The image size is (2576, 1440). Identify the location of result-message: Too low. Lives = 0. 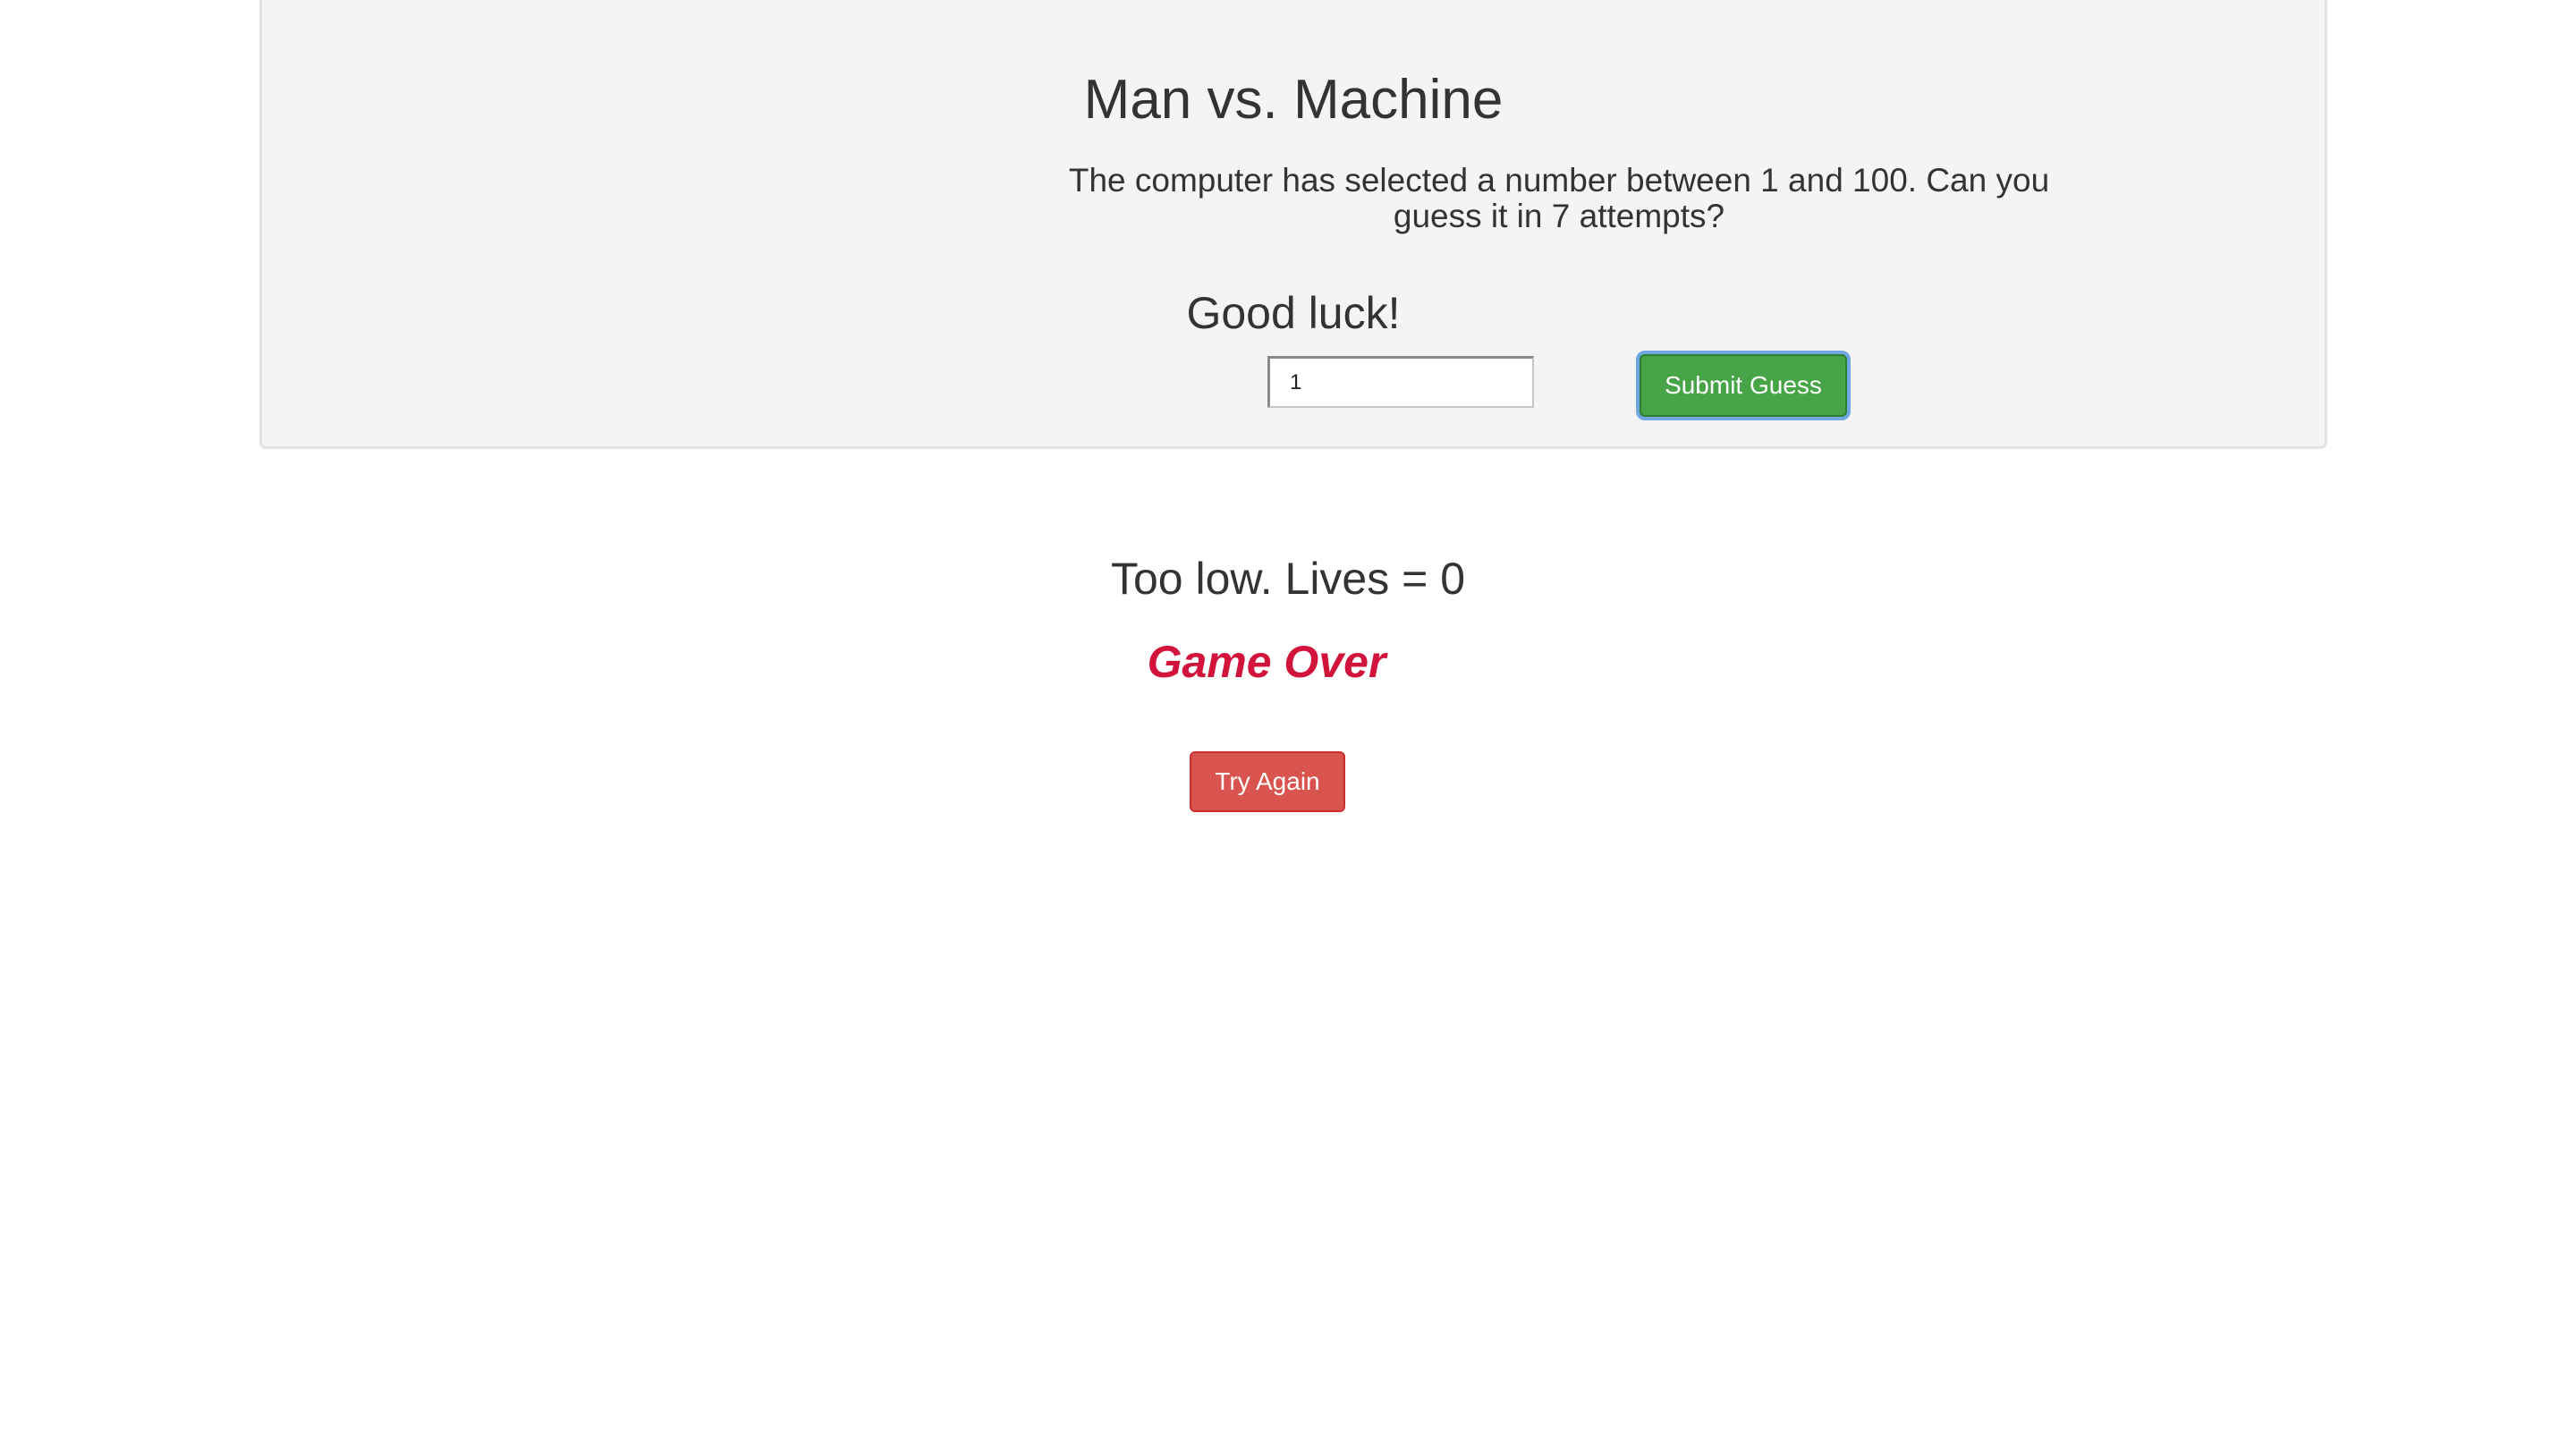
(1288, 579).